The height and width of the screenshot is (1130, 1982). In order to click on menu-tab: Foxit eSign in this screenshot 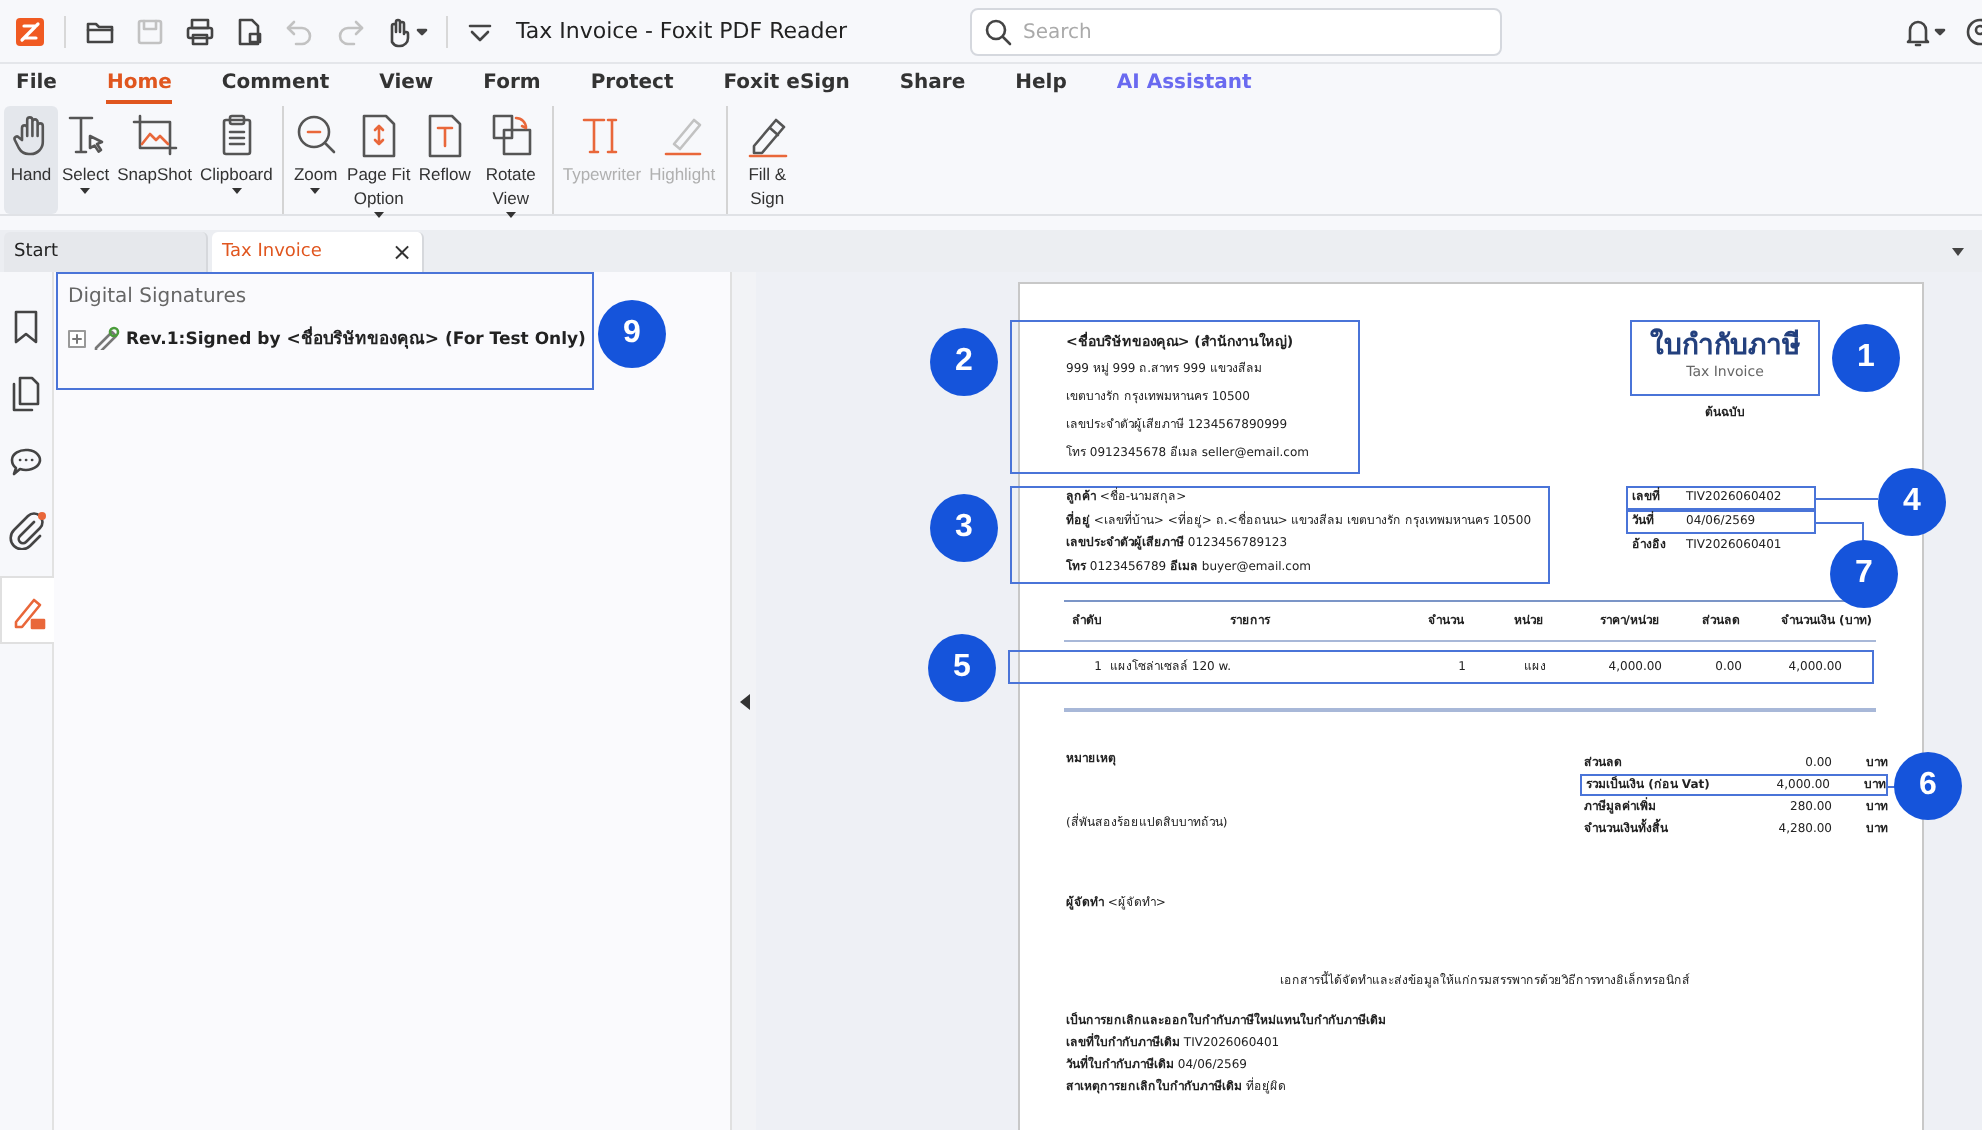, I will do `click(786, 88)`.